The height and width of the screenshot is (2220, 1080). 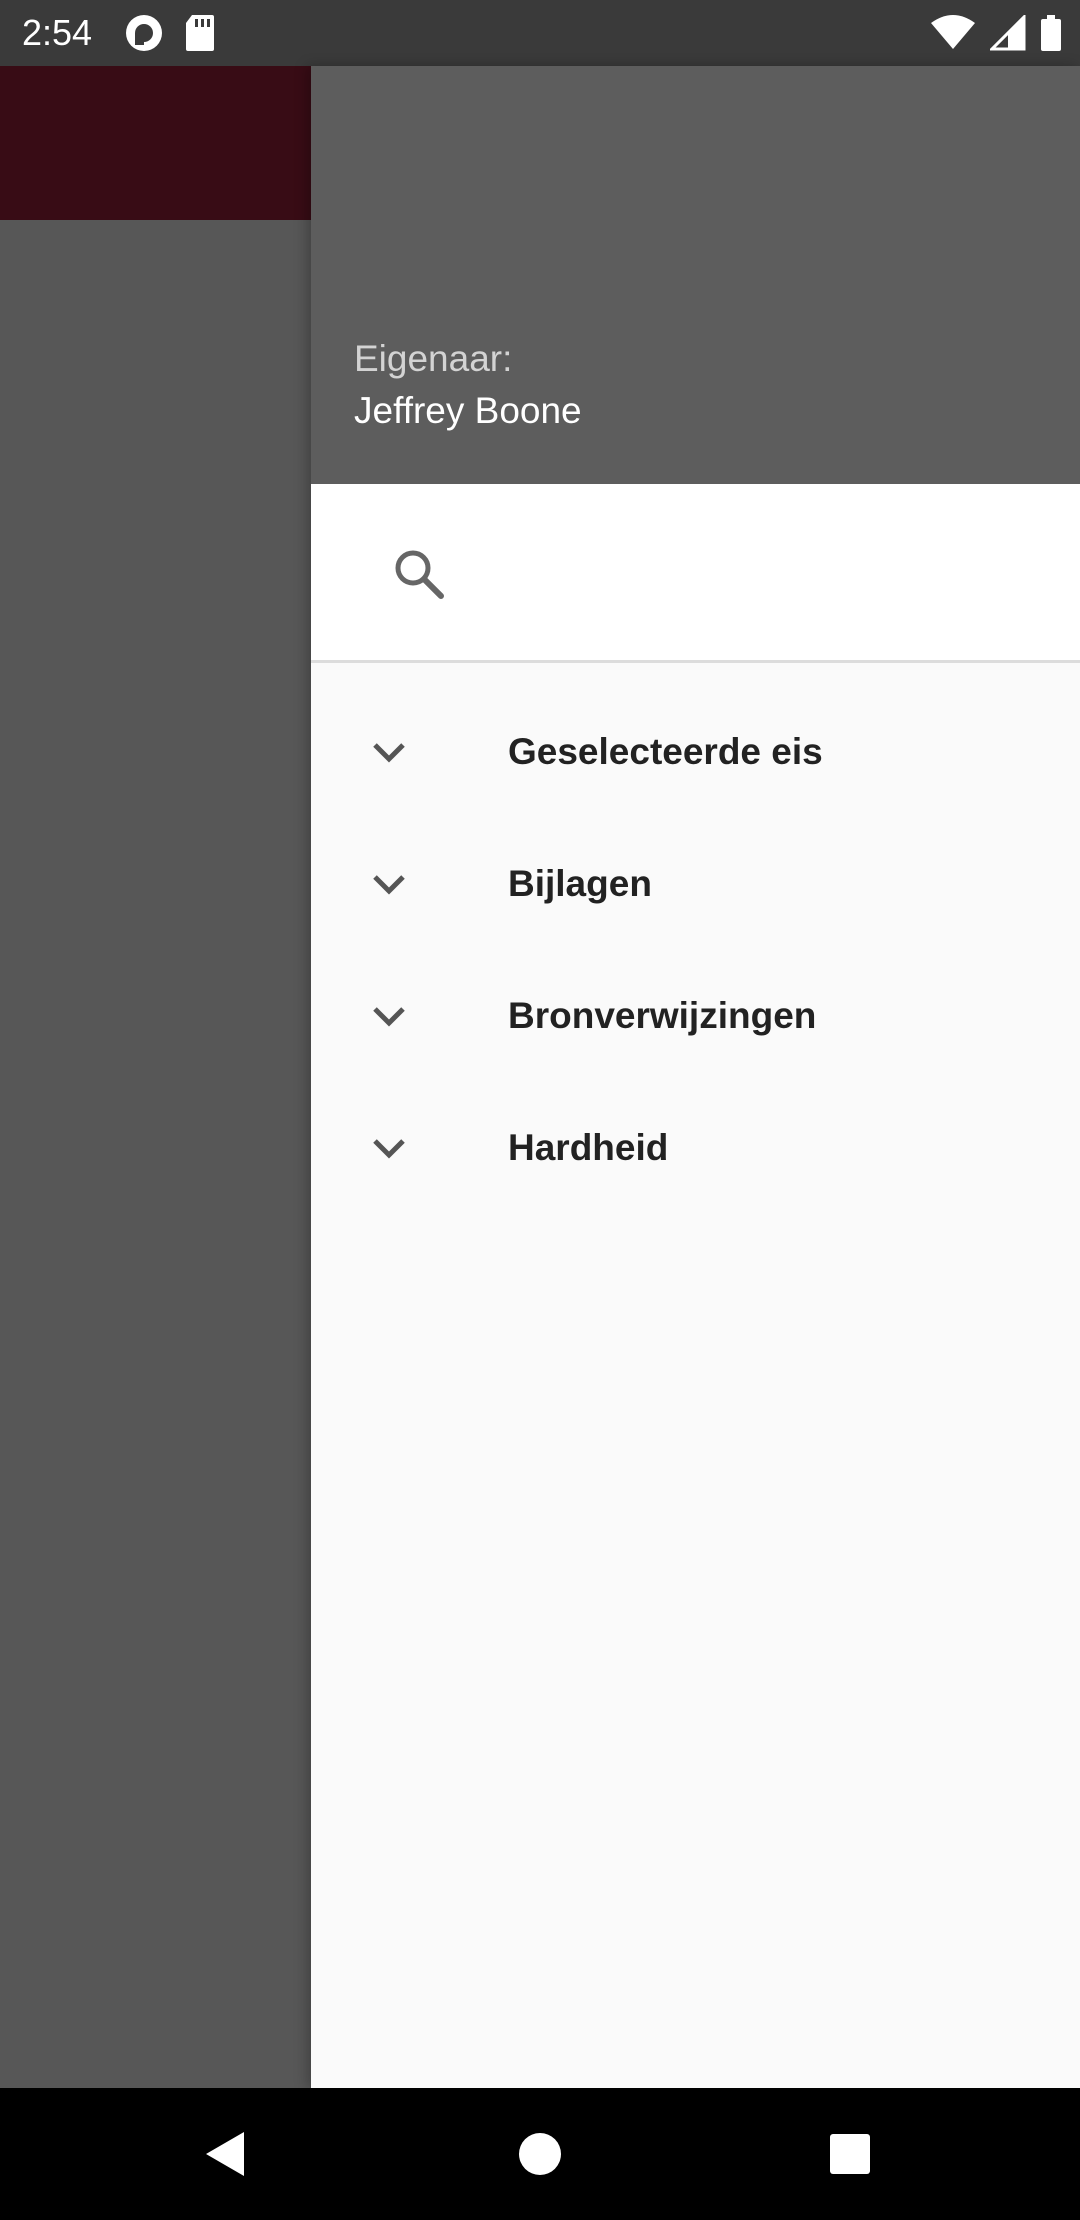 I want to click on back-icon, so click(x=226, y=2154).